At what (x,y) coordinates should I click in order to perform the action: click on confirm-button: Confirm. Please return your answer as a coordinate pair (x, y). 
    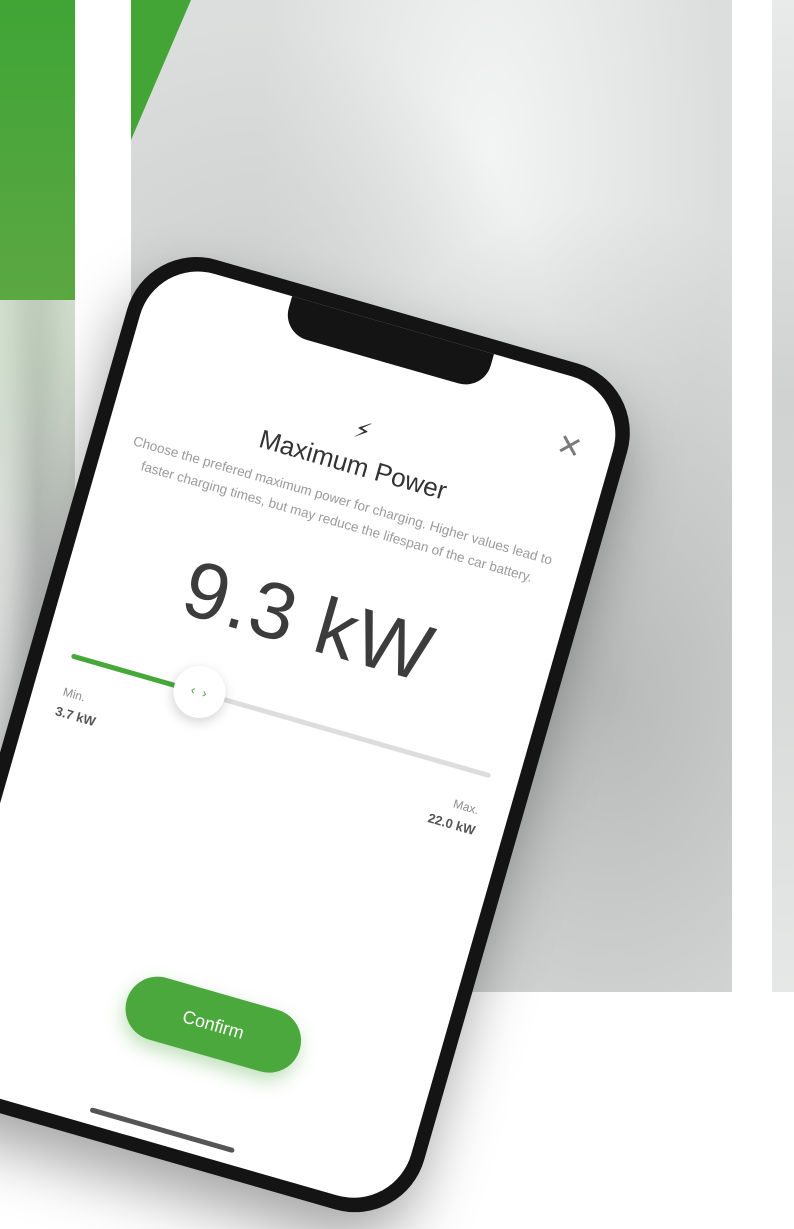
    Looking at the image, I should click on (213, 1025).